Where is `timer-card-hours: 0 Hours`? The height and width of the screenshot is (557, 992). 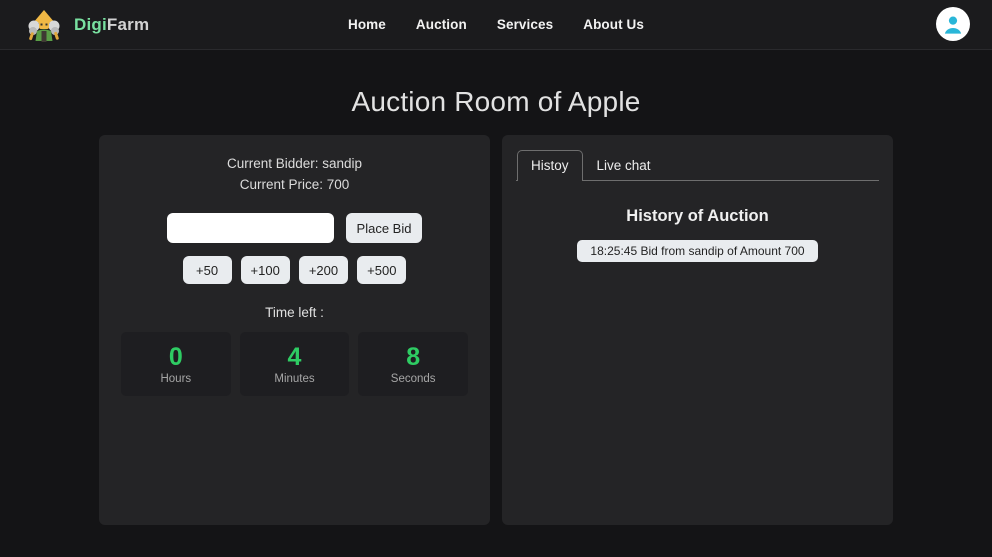 timer-card-hours: 0 Hours is located at coordinates (176, 364).